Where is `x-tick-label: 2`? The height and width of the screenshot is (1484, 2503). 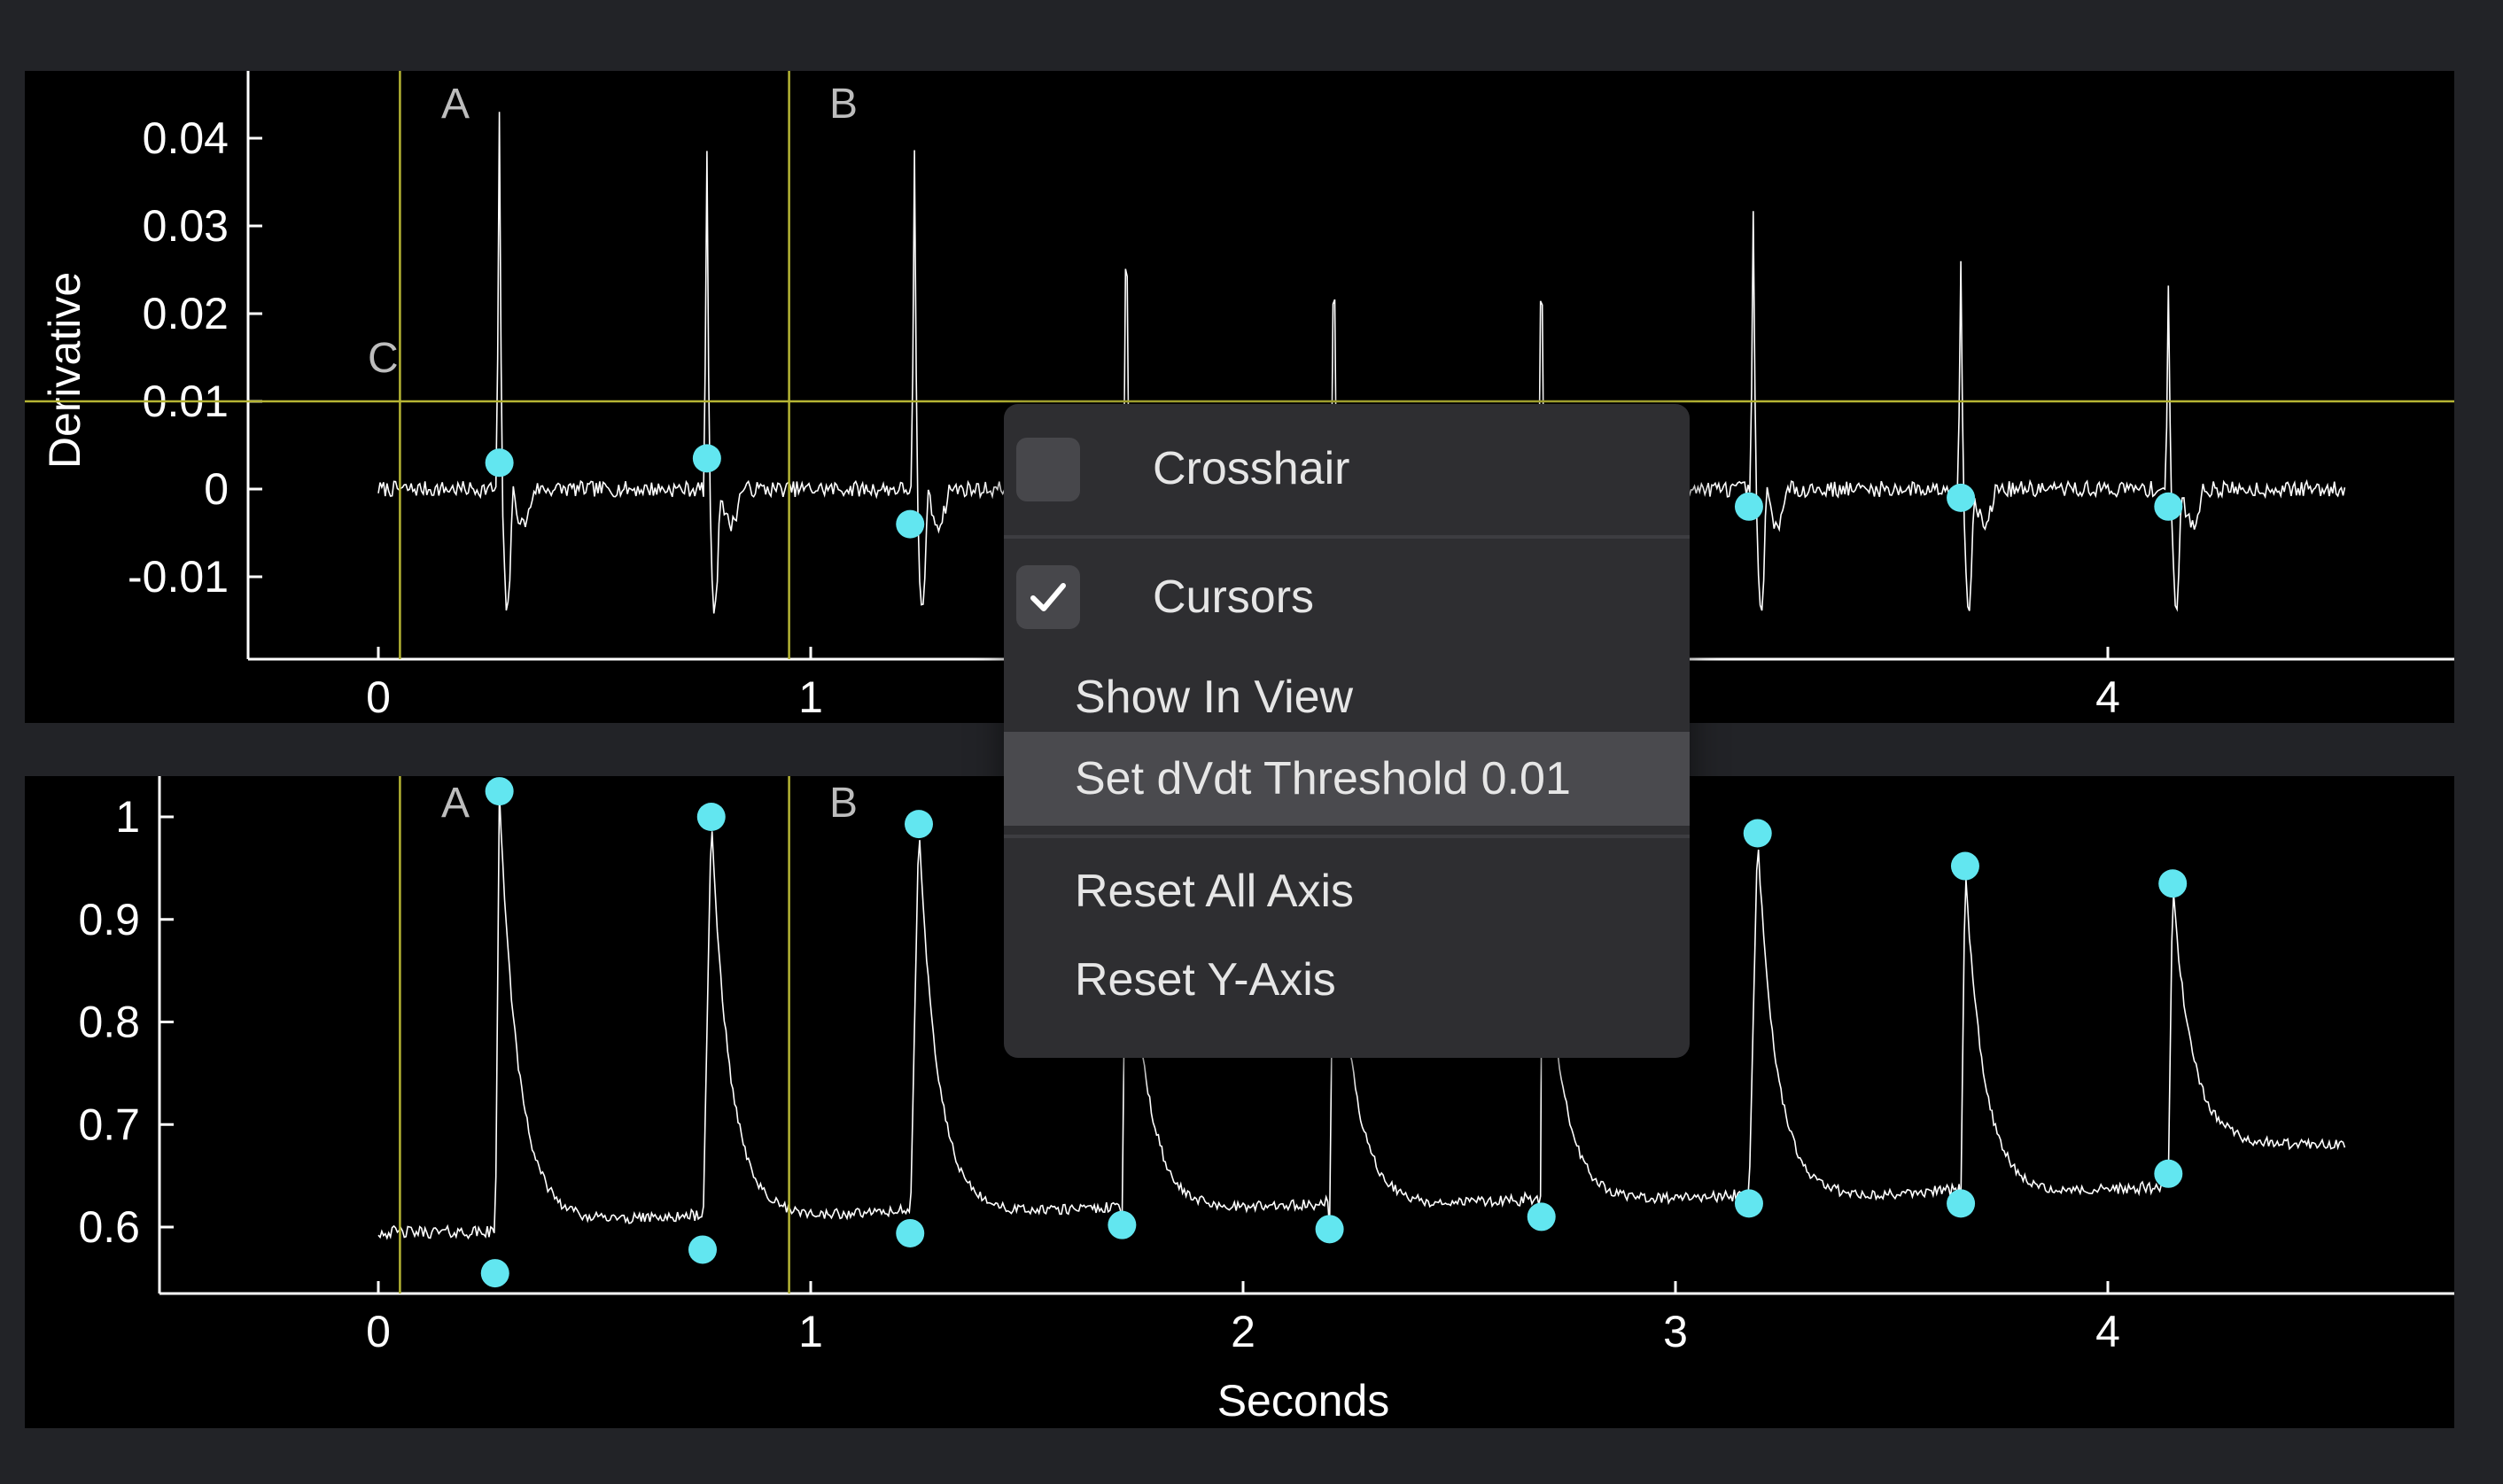 x-tick-label: 2 is located at coordinates (1243, 1331).